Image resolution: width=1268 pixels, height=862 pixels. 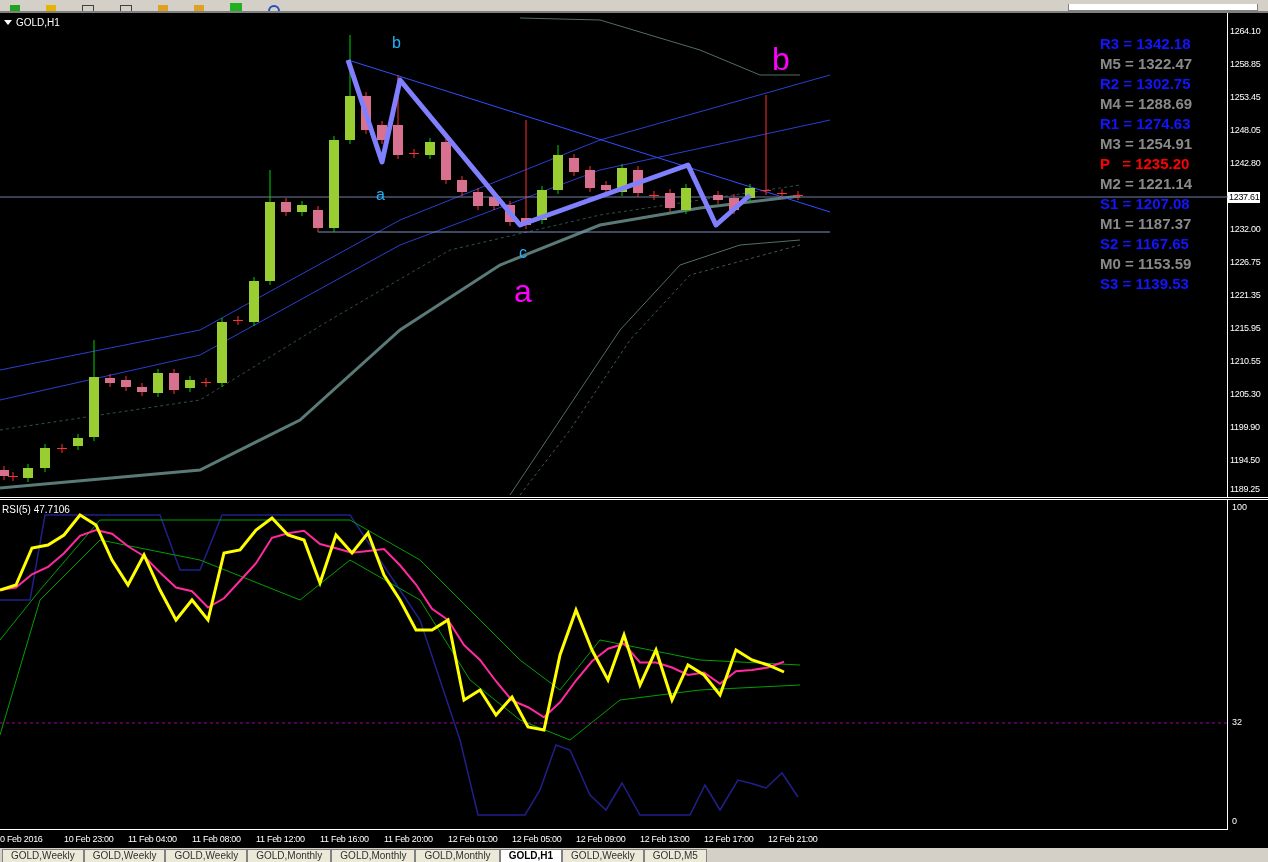 I want to click on time-tick-label: 12 Feb 05:00, so click(x=537, y=839).